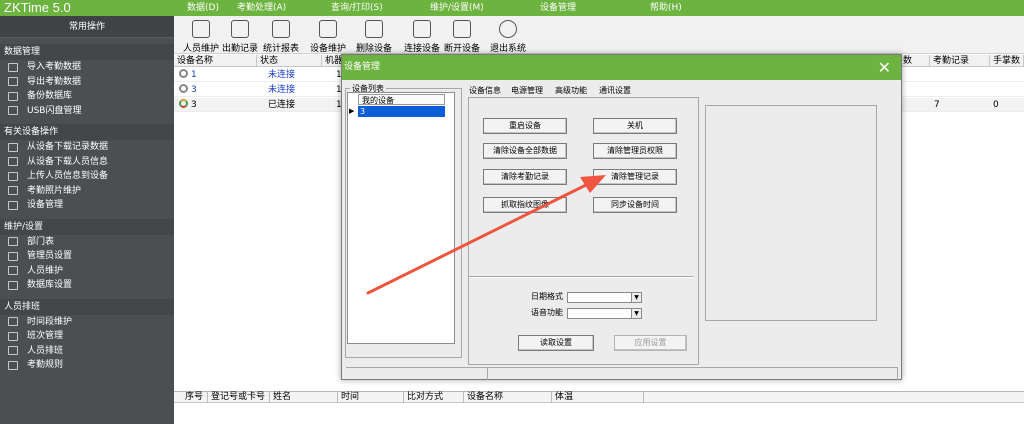  I want to click on toolbar-attendance-button: 出勤记录, so click(240, 36).